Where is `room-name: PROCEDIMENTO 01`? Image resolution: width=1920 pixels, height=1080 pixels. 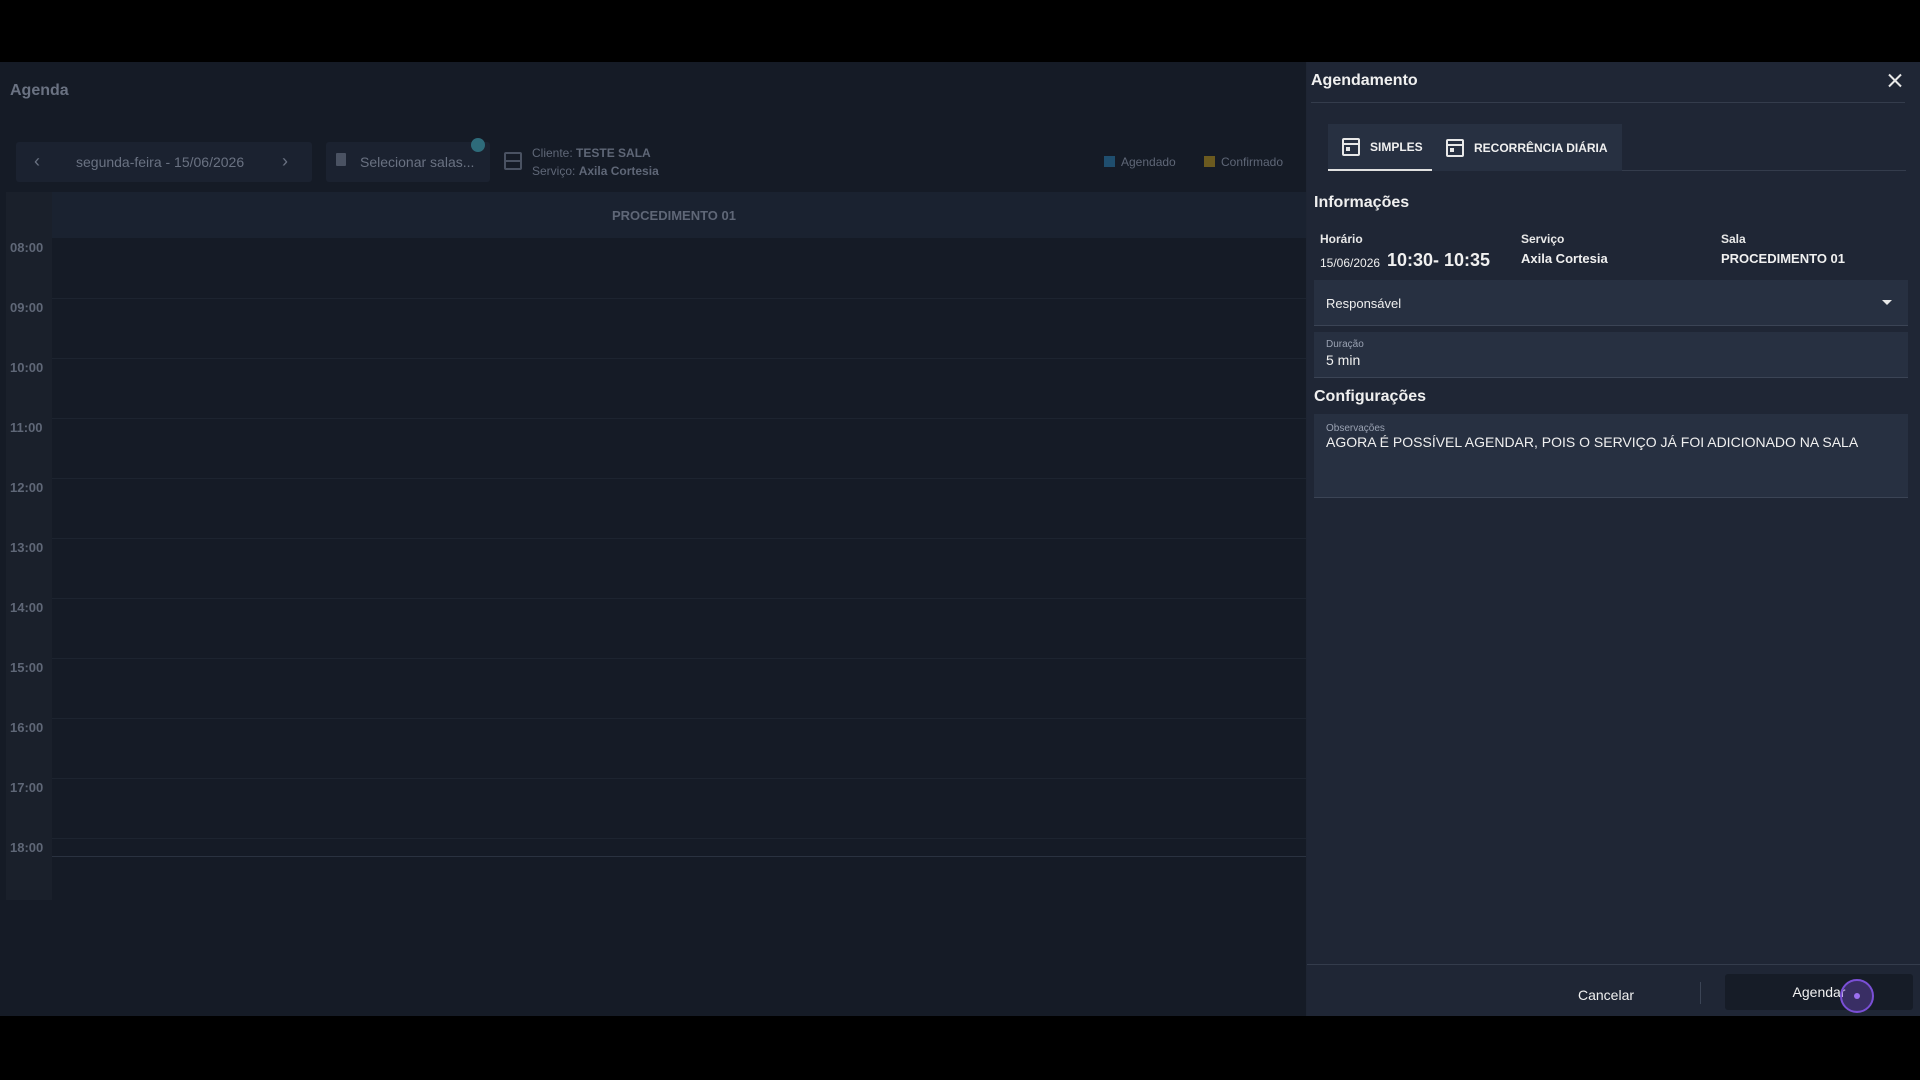
room-name: PROCEDIMENTO 01 is located at coordinates (673, 215).